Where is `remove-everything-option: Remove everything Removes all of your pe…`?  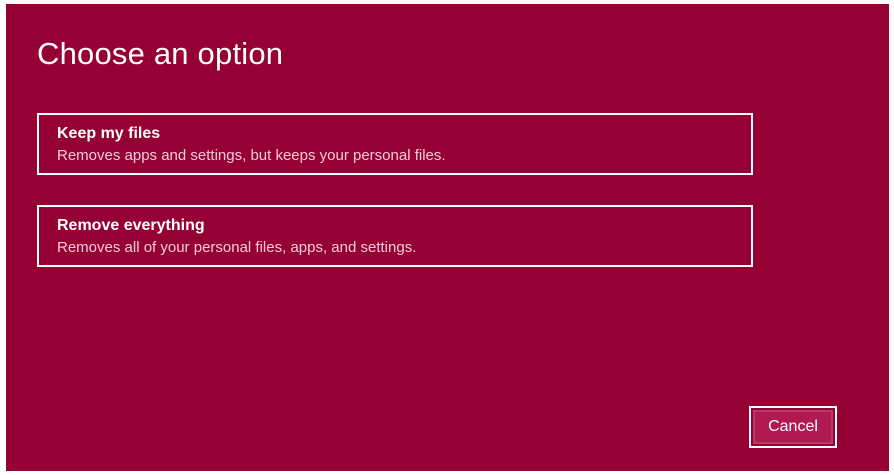 remove-everything-option: Remove everything Removes all of your pe… is located at coordinates (395, 236).